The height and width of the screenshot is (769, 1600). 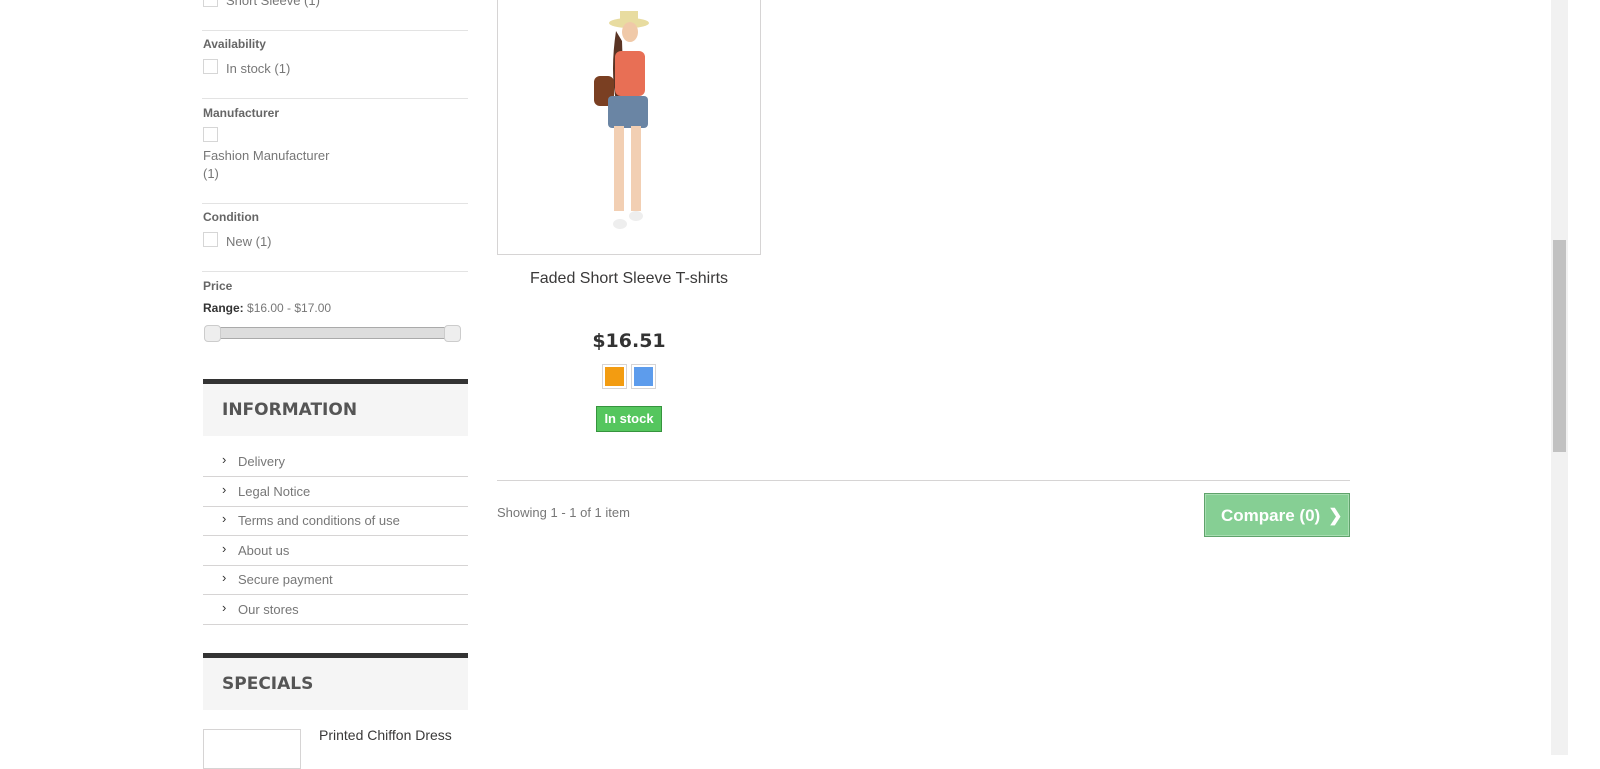 What do you see at coordinates (289, 308) in the screenshot?
I see `range-value: $16.00 - $17.00` at bounding box center [289, 308].